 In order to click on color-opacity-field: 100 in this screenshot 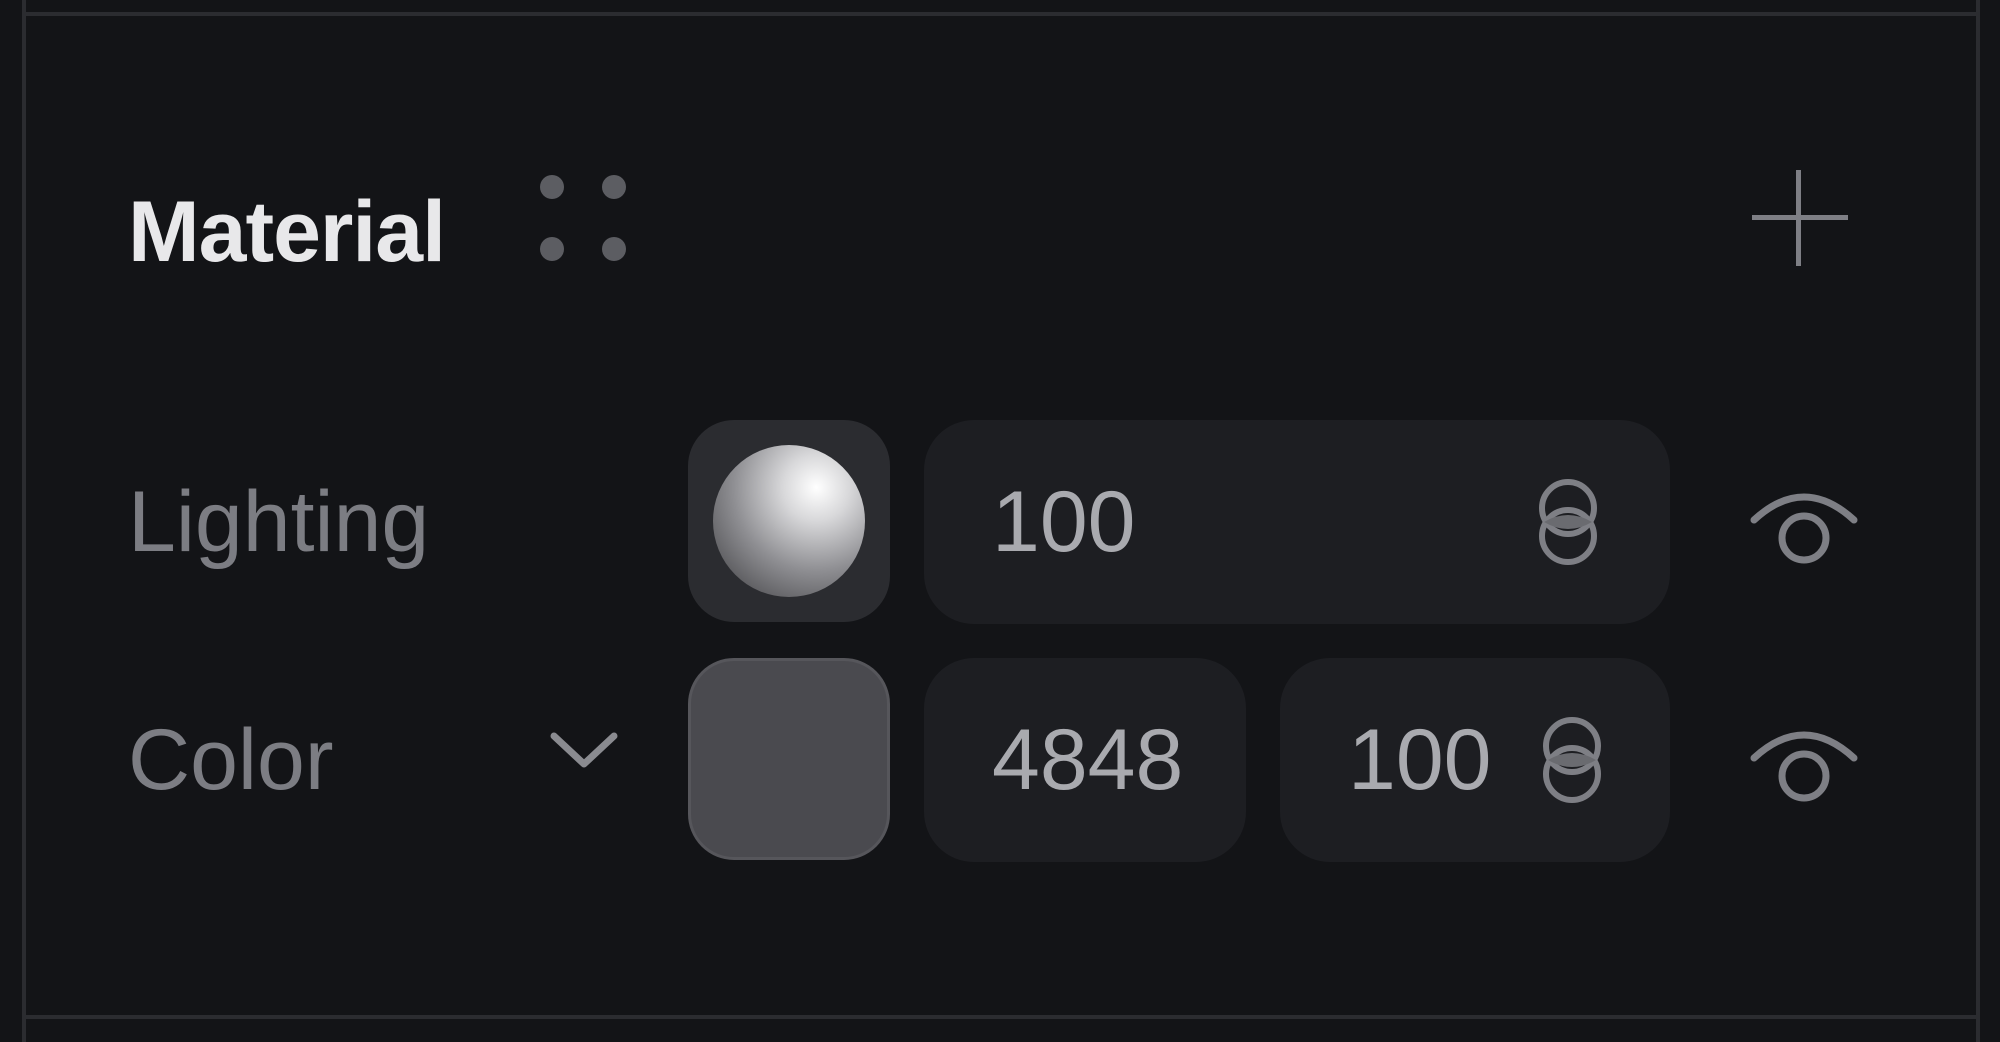, I will do `click(1475, 760)`.